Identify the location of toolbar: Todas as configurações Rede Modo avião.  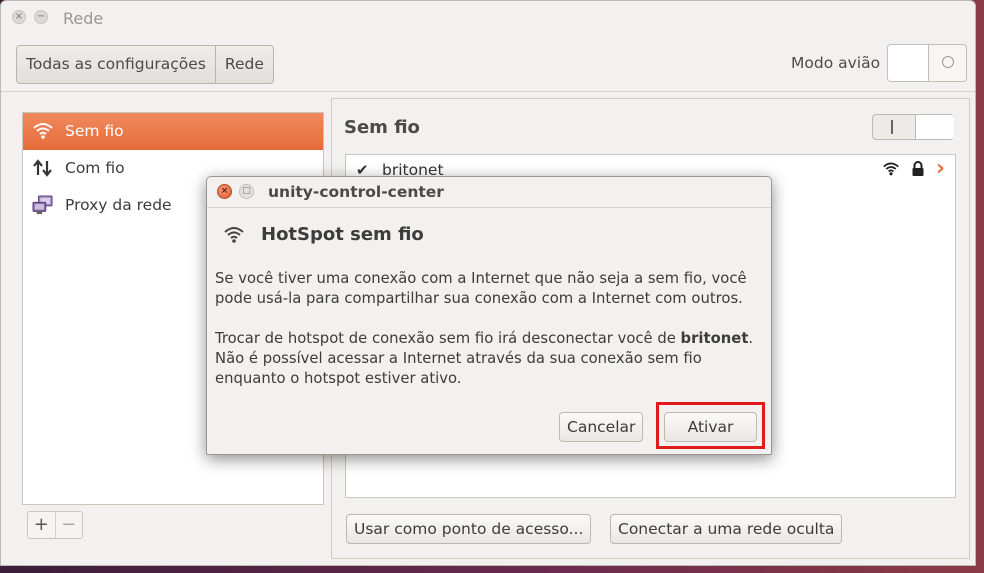
(488, 64).